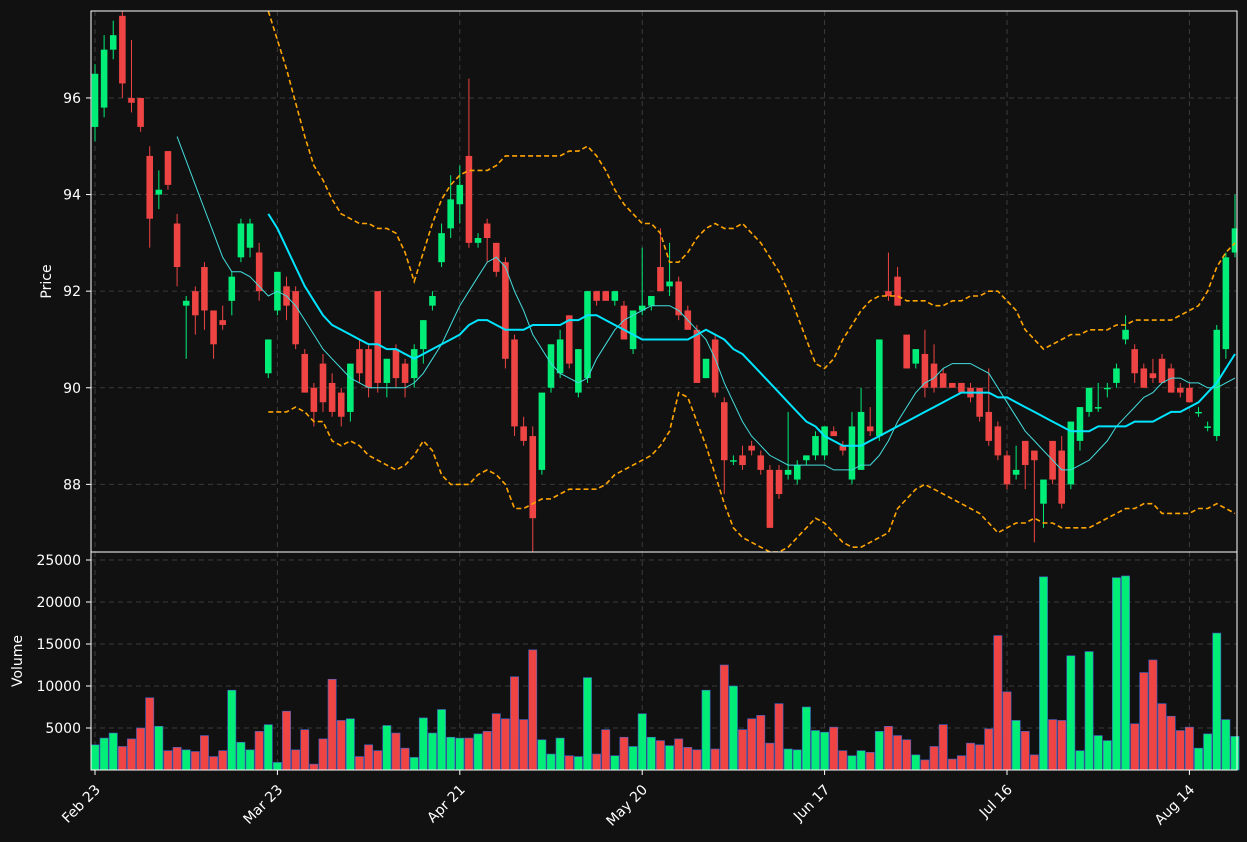  What do you see at coordinates (58, 603) in the screenshot?
I see `volume-tick-label: 20000` at bounding box center [58, 603].